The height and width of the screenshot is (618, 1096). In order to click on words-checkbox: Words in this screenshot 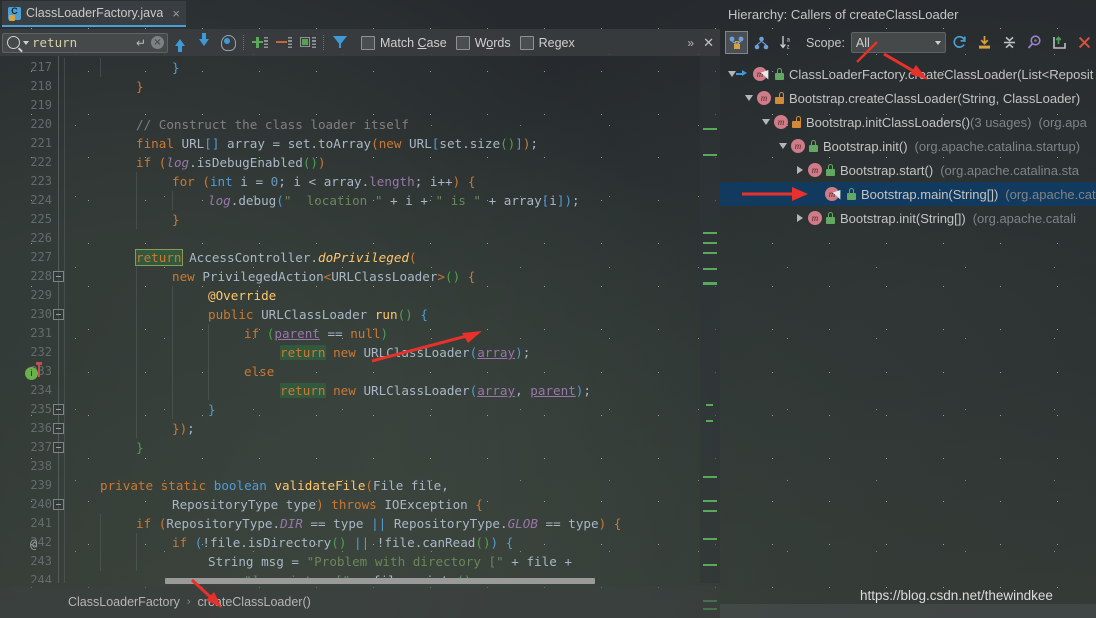, I will do `click(483, 42)`.